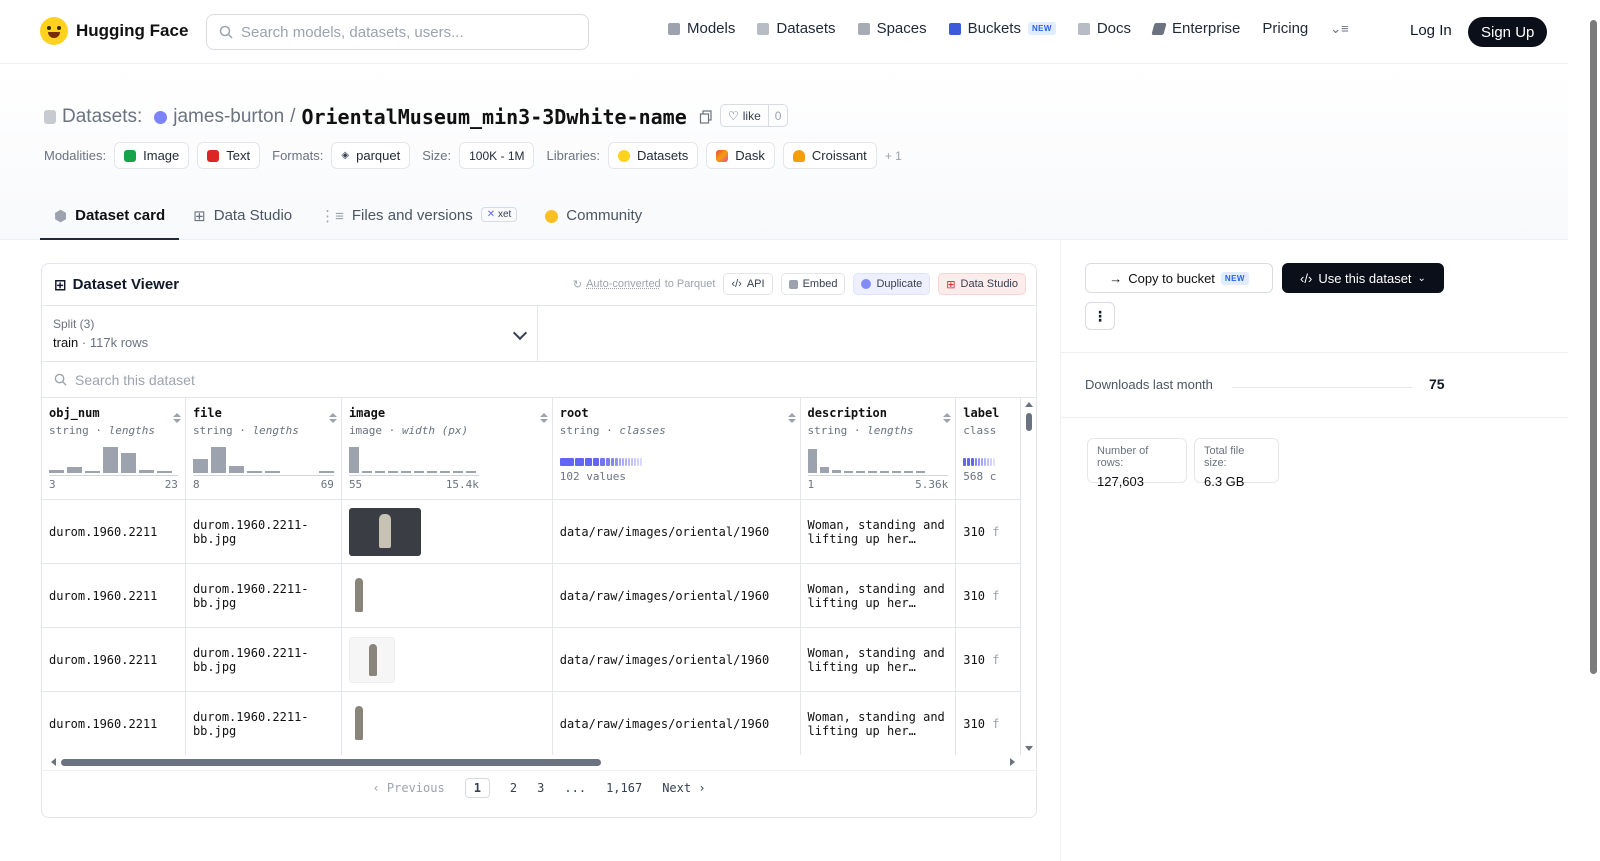 This screenshot has width=1600, height=861. What do you see at coordinates (408, 788) in the screenshot?
I see `previous-page-button: ‹ Previous` at bounding box center [408, 788].